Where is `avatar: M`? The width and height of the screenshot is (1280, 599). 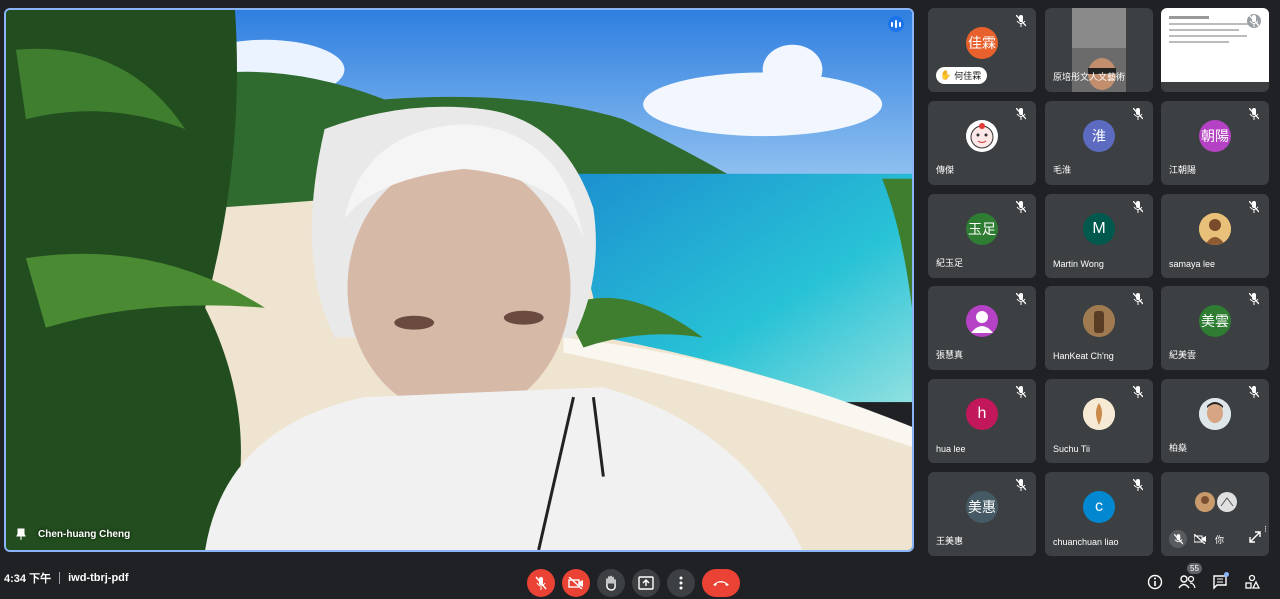 avatar: M is located at coordinates (1099, 229).